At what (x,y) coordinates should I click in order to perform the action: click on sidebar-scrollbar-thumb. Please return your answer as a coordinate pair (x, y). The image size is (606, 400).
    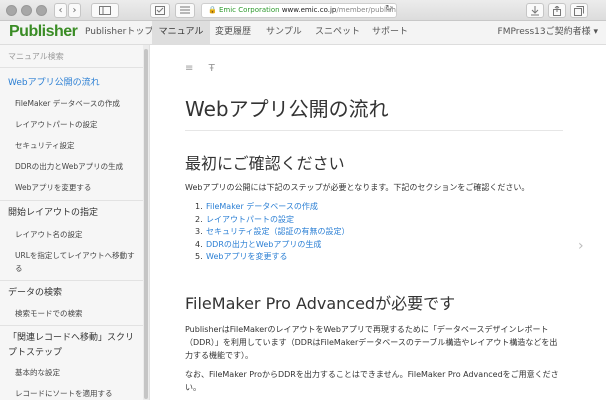
    Looking at the image, I should click on (146, 224).